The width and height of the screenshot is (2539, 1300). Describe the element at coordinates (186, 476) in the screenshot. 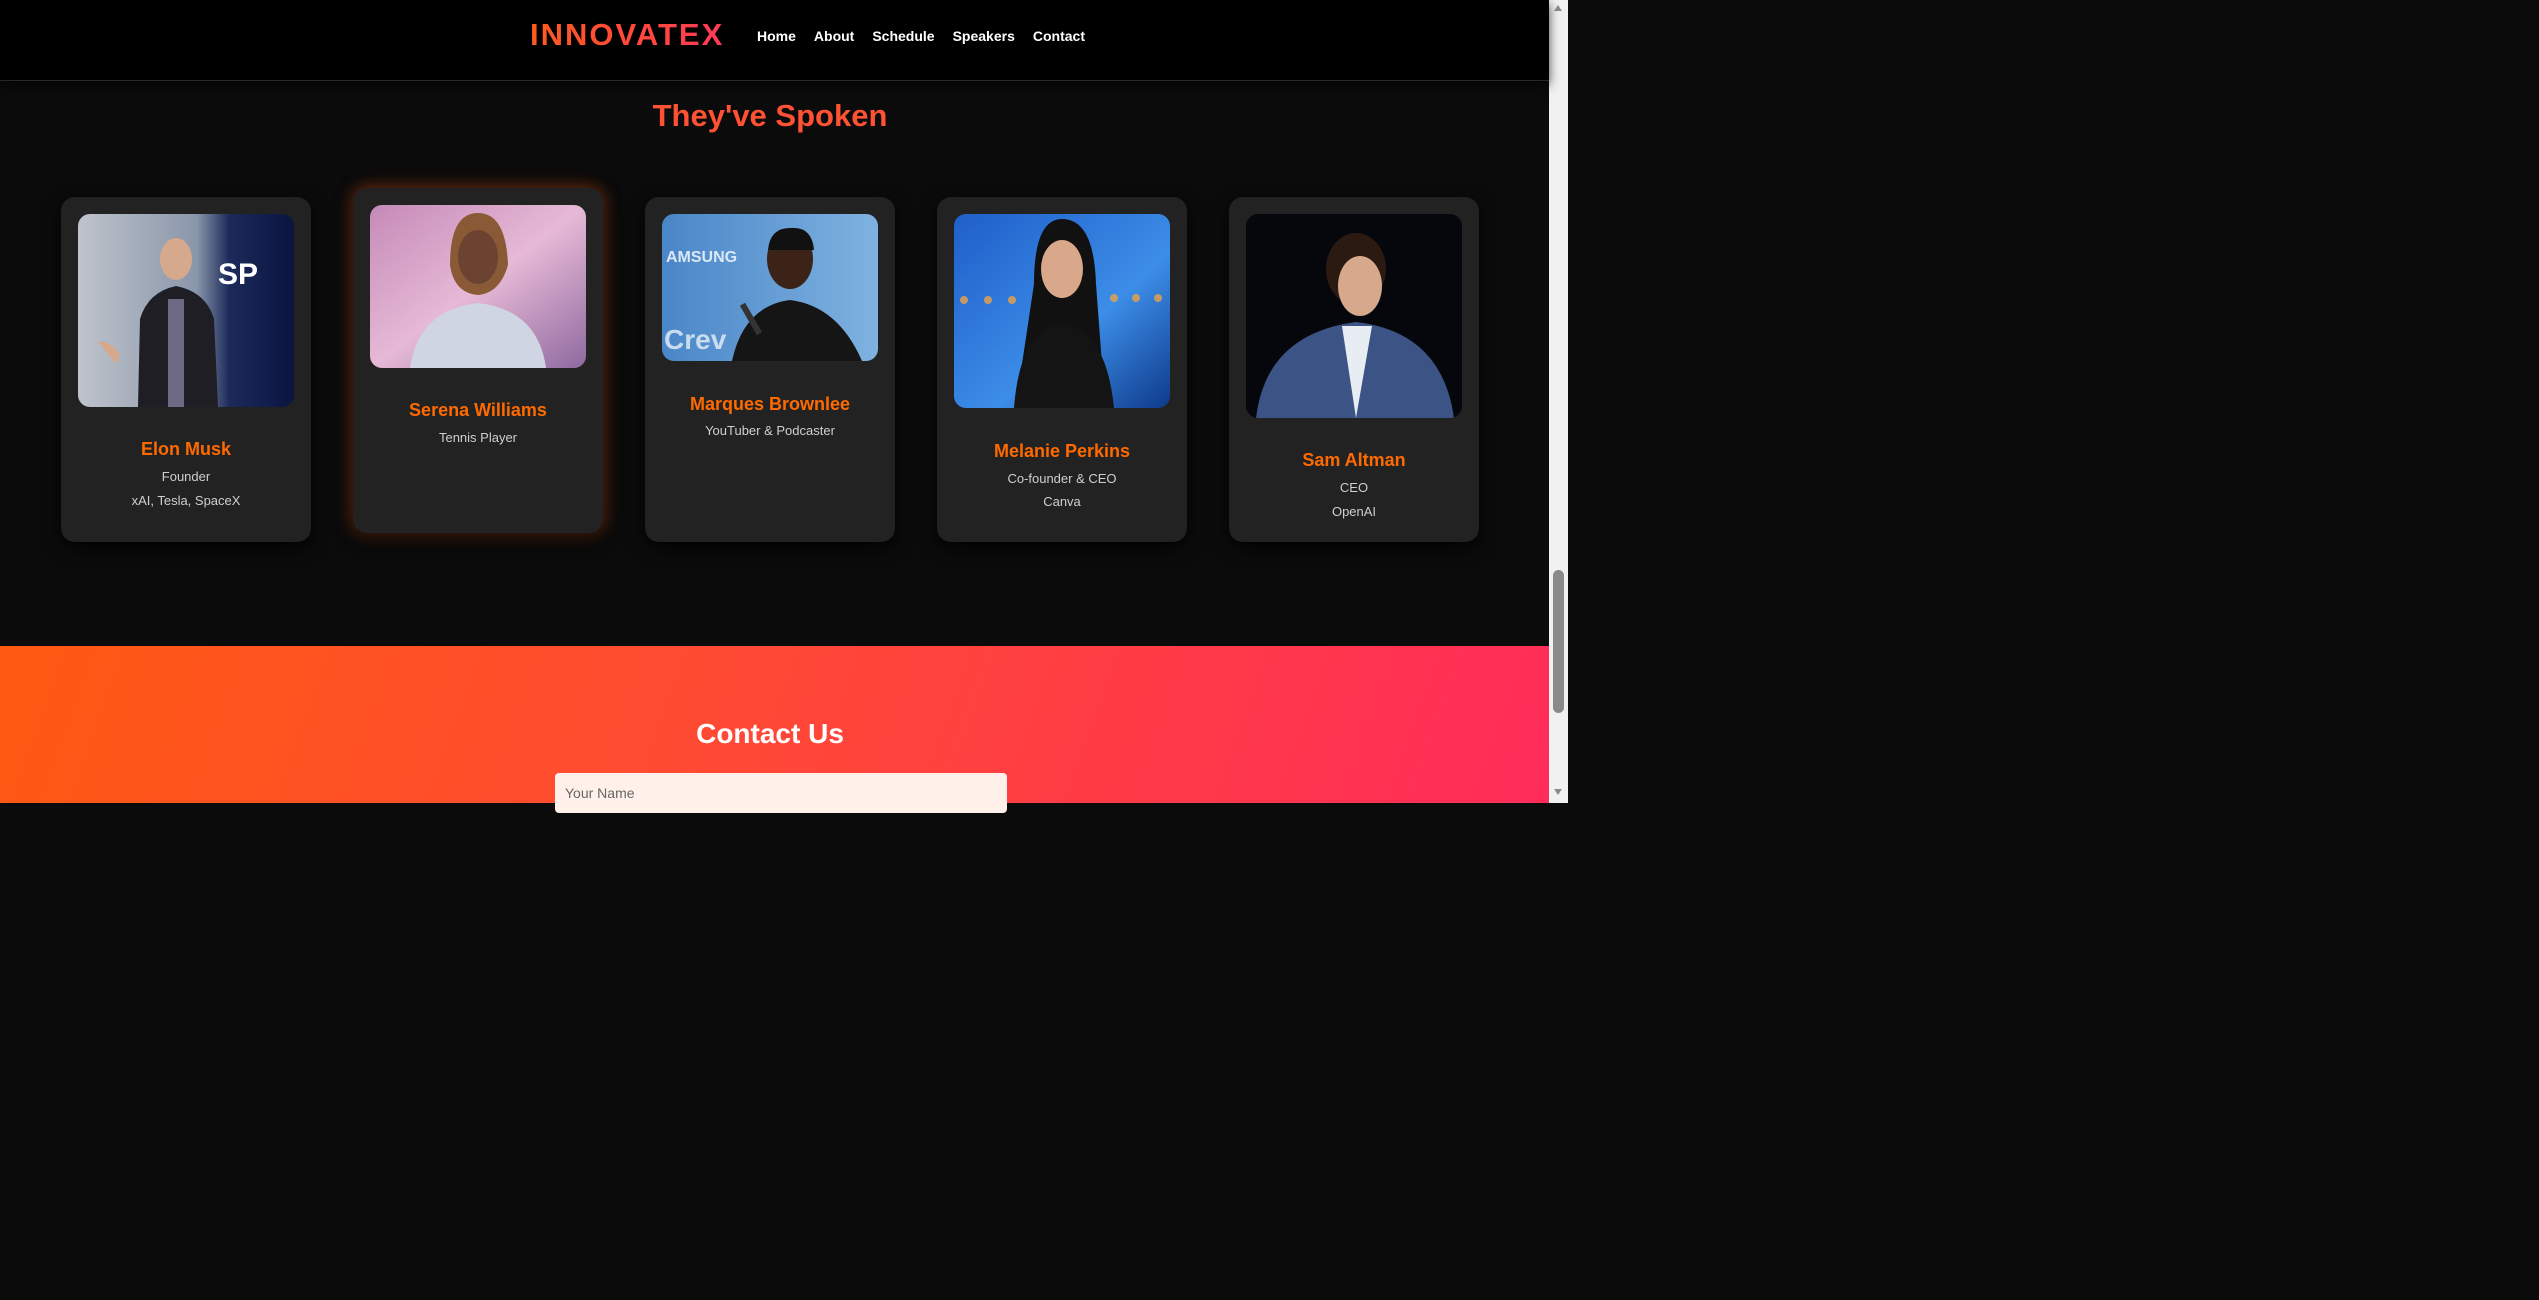

I see `speaker-role: Founder` at that location.